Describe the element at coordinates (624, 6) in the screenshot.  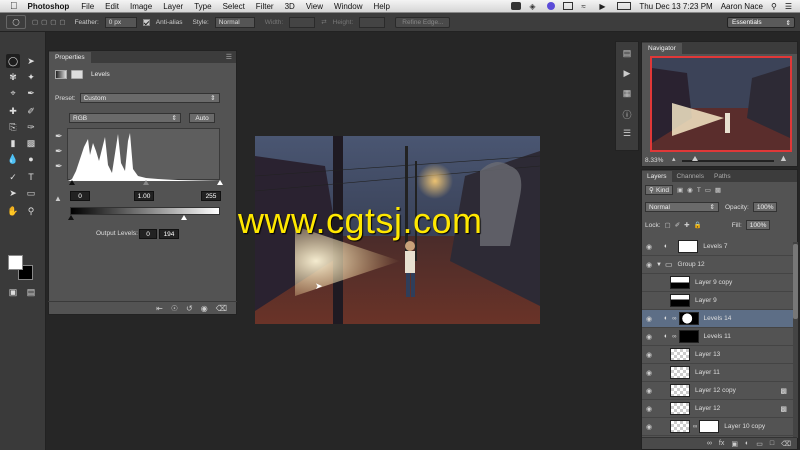
I see `battery-icon` at that location.